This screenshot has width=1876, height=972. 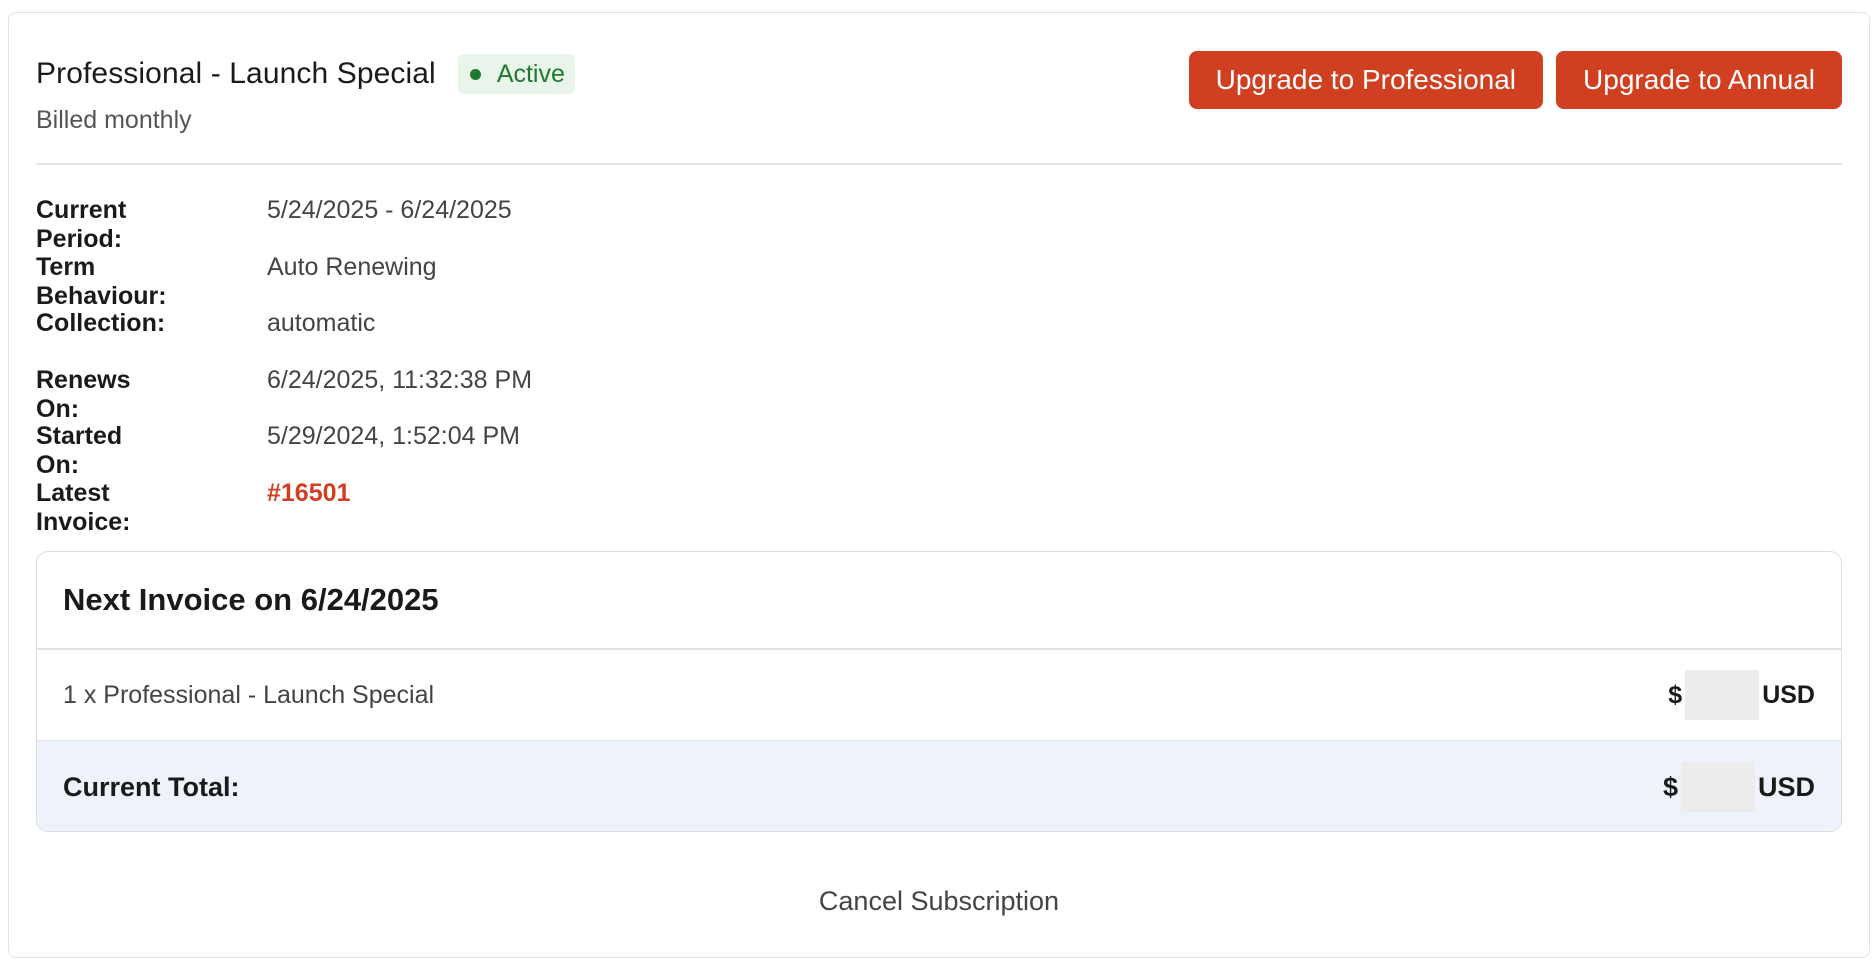 I want to click on next-invoice-heading: Next Invoice on 6/24/2025, so click(x=939, y=601).